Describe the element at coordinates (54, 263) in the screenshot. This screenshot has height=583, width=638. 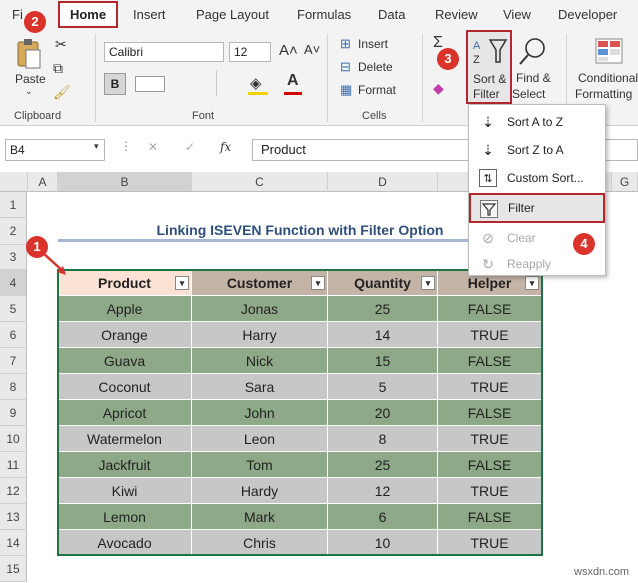
I see `arrow-icon` at that location.